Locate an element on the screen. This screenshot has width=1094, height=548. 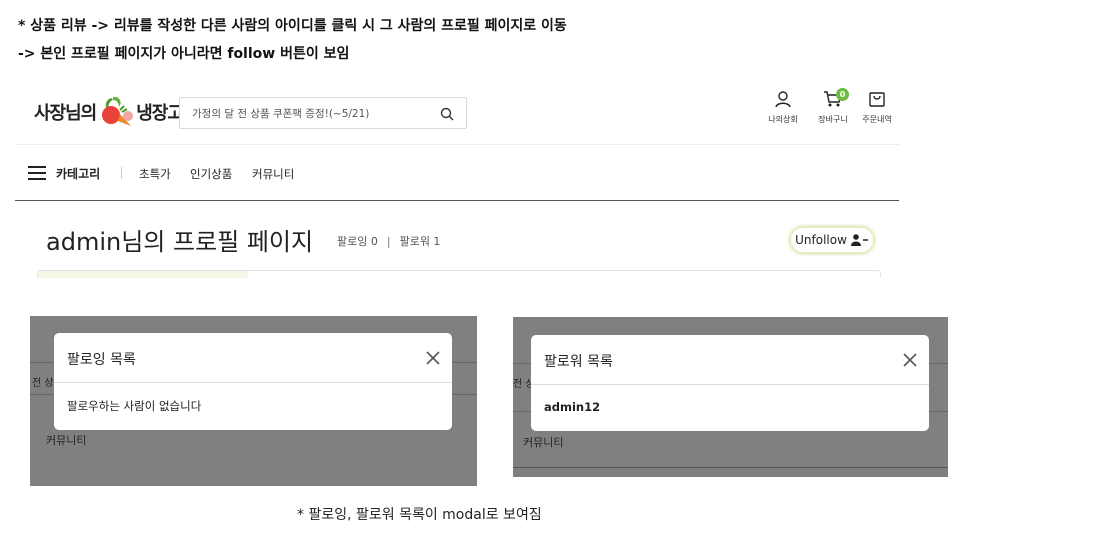
logo-text-right: 냉장고 is located at coordinates (160, 113).